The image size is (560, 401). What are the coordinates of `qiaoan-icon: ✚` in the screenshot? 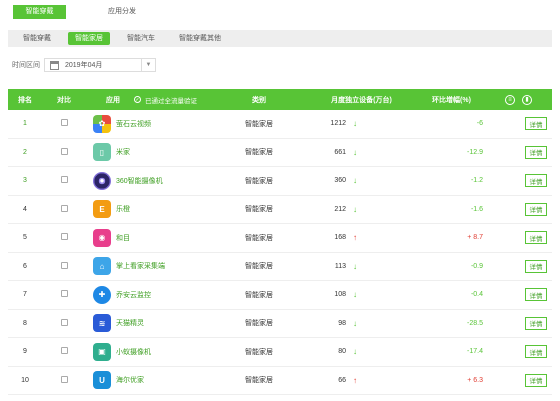 It's located at (102, 294).